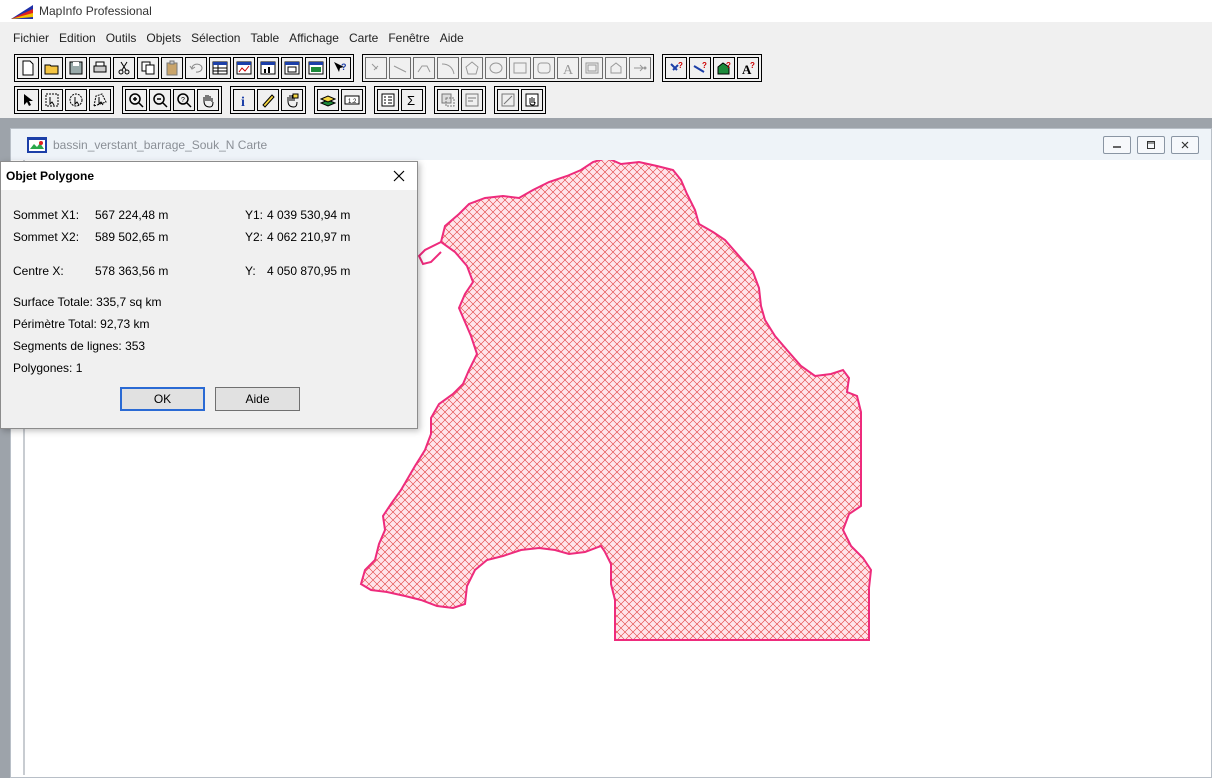 This screenshot has width=1212, height=778. What do you see at coordinates (121, 38) in the screenshot?
I see `menu-outils: Outils` at bounding box center [121, 38].